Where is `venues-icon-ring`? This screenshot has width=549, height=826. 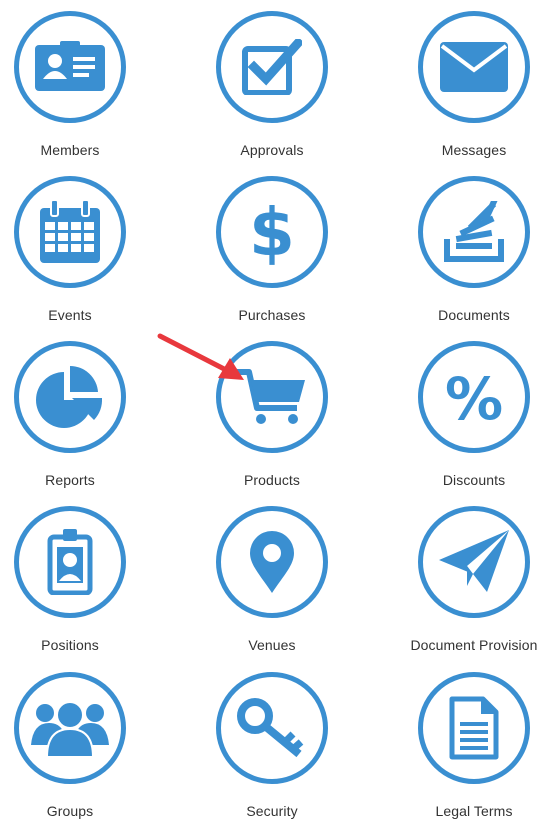 venues-icon-ring is located at coordinates (272, 562).